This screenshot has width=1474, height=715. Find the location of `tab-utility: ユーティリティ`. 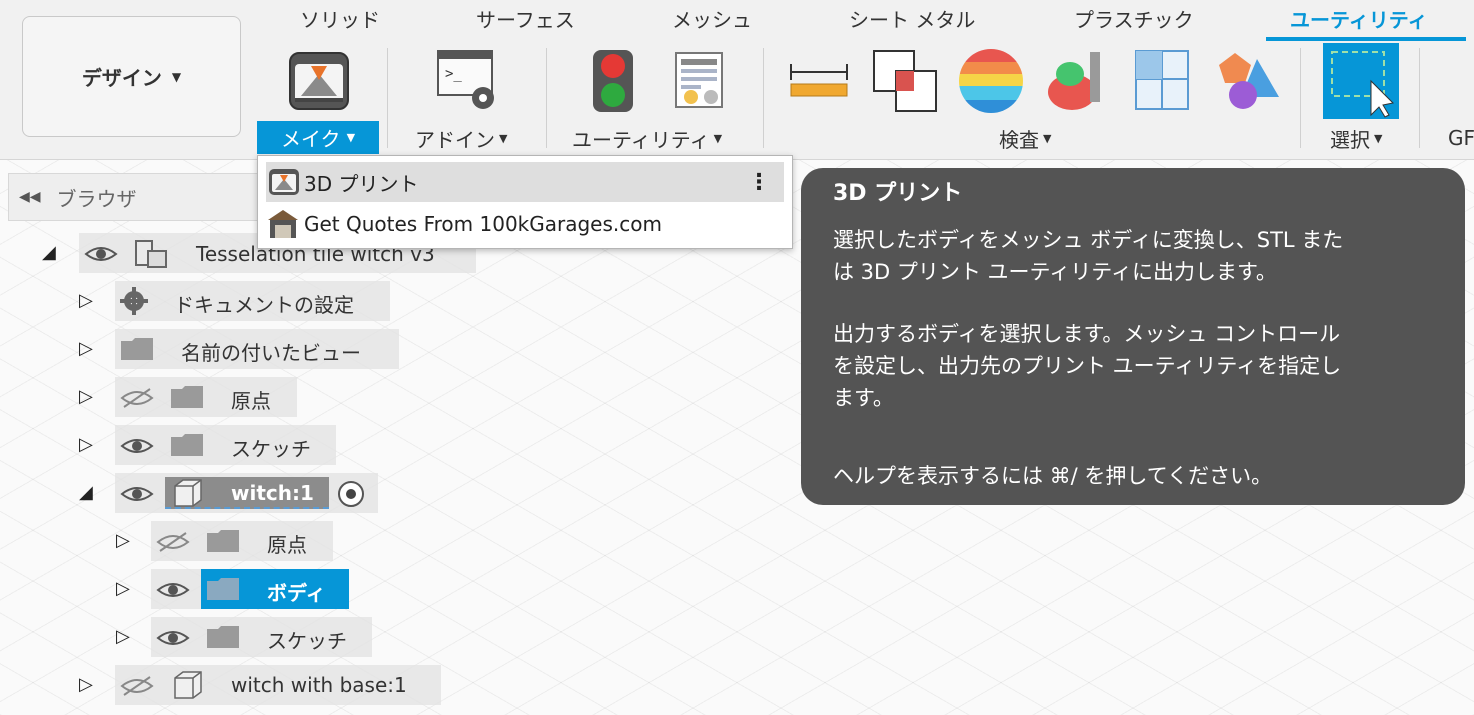

tab-utility: ユーティリティ is located at coordinates (1359, 18).